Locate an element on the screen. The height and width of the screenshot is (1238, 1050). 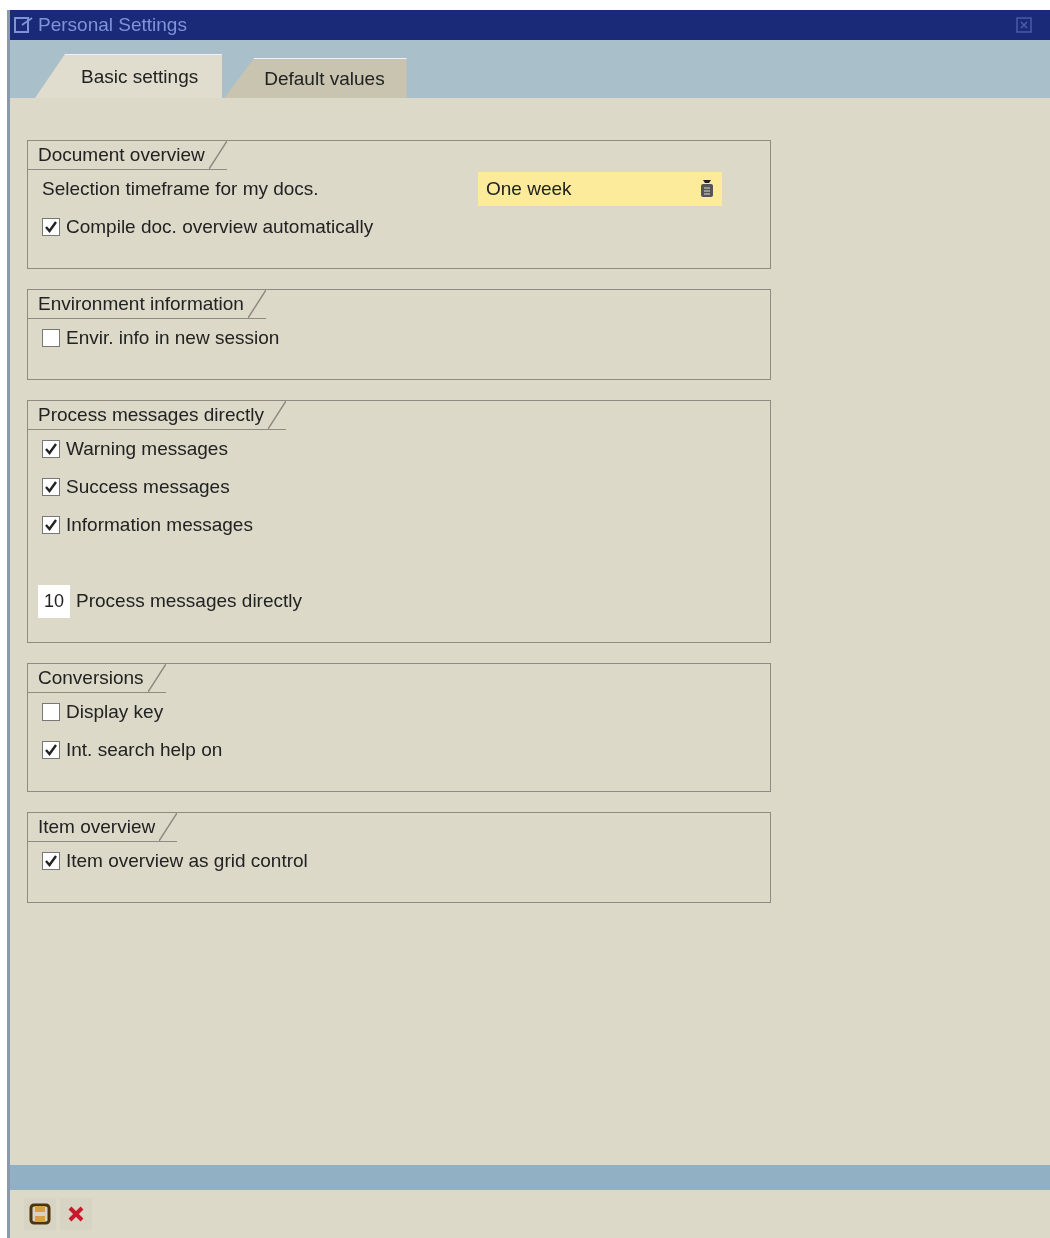
checkbox-label: Int. search help on is located at coordinates (144, 750).